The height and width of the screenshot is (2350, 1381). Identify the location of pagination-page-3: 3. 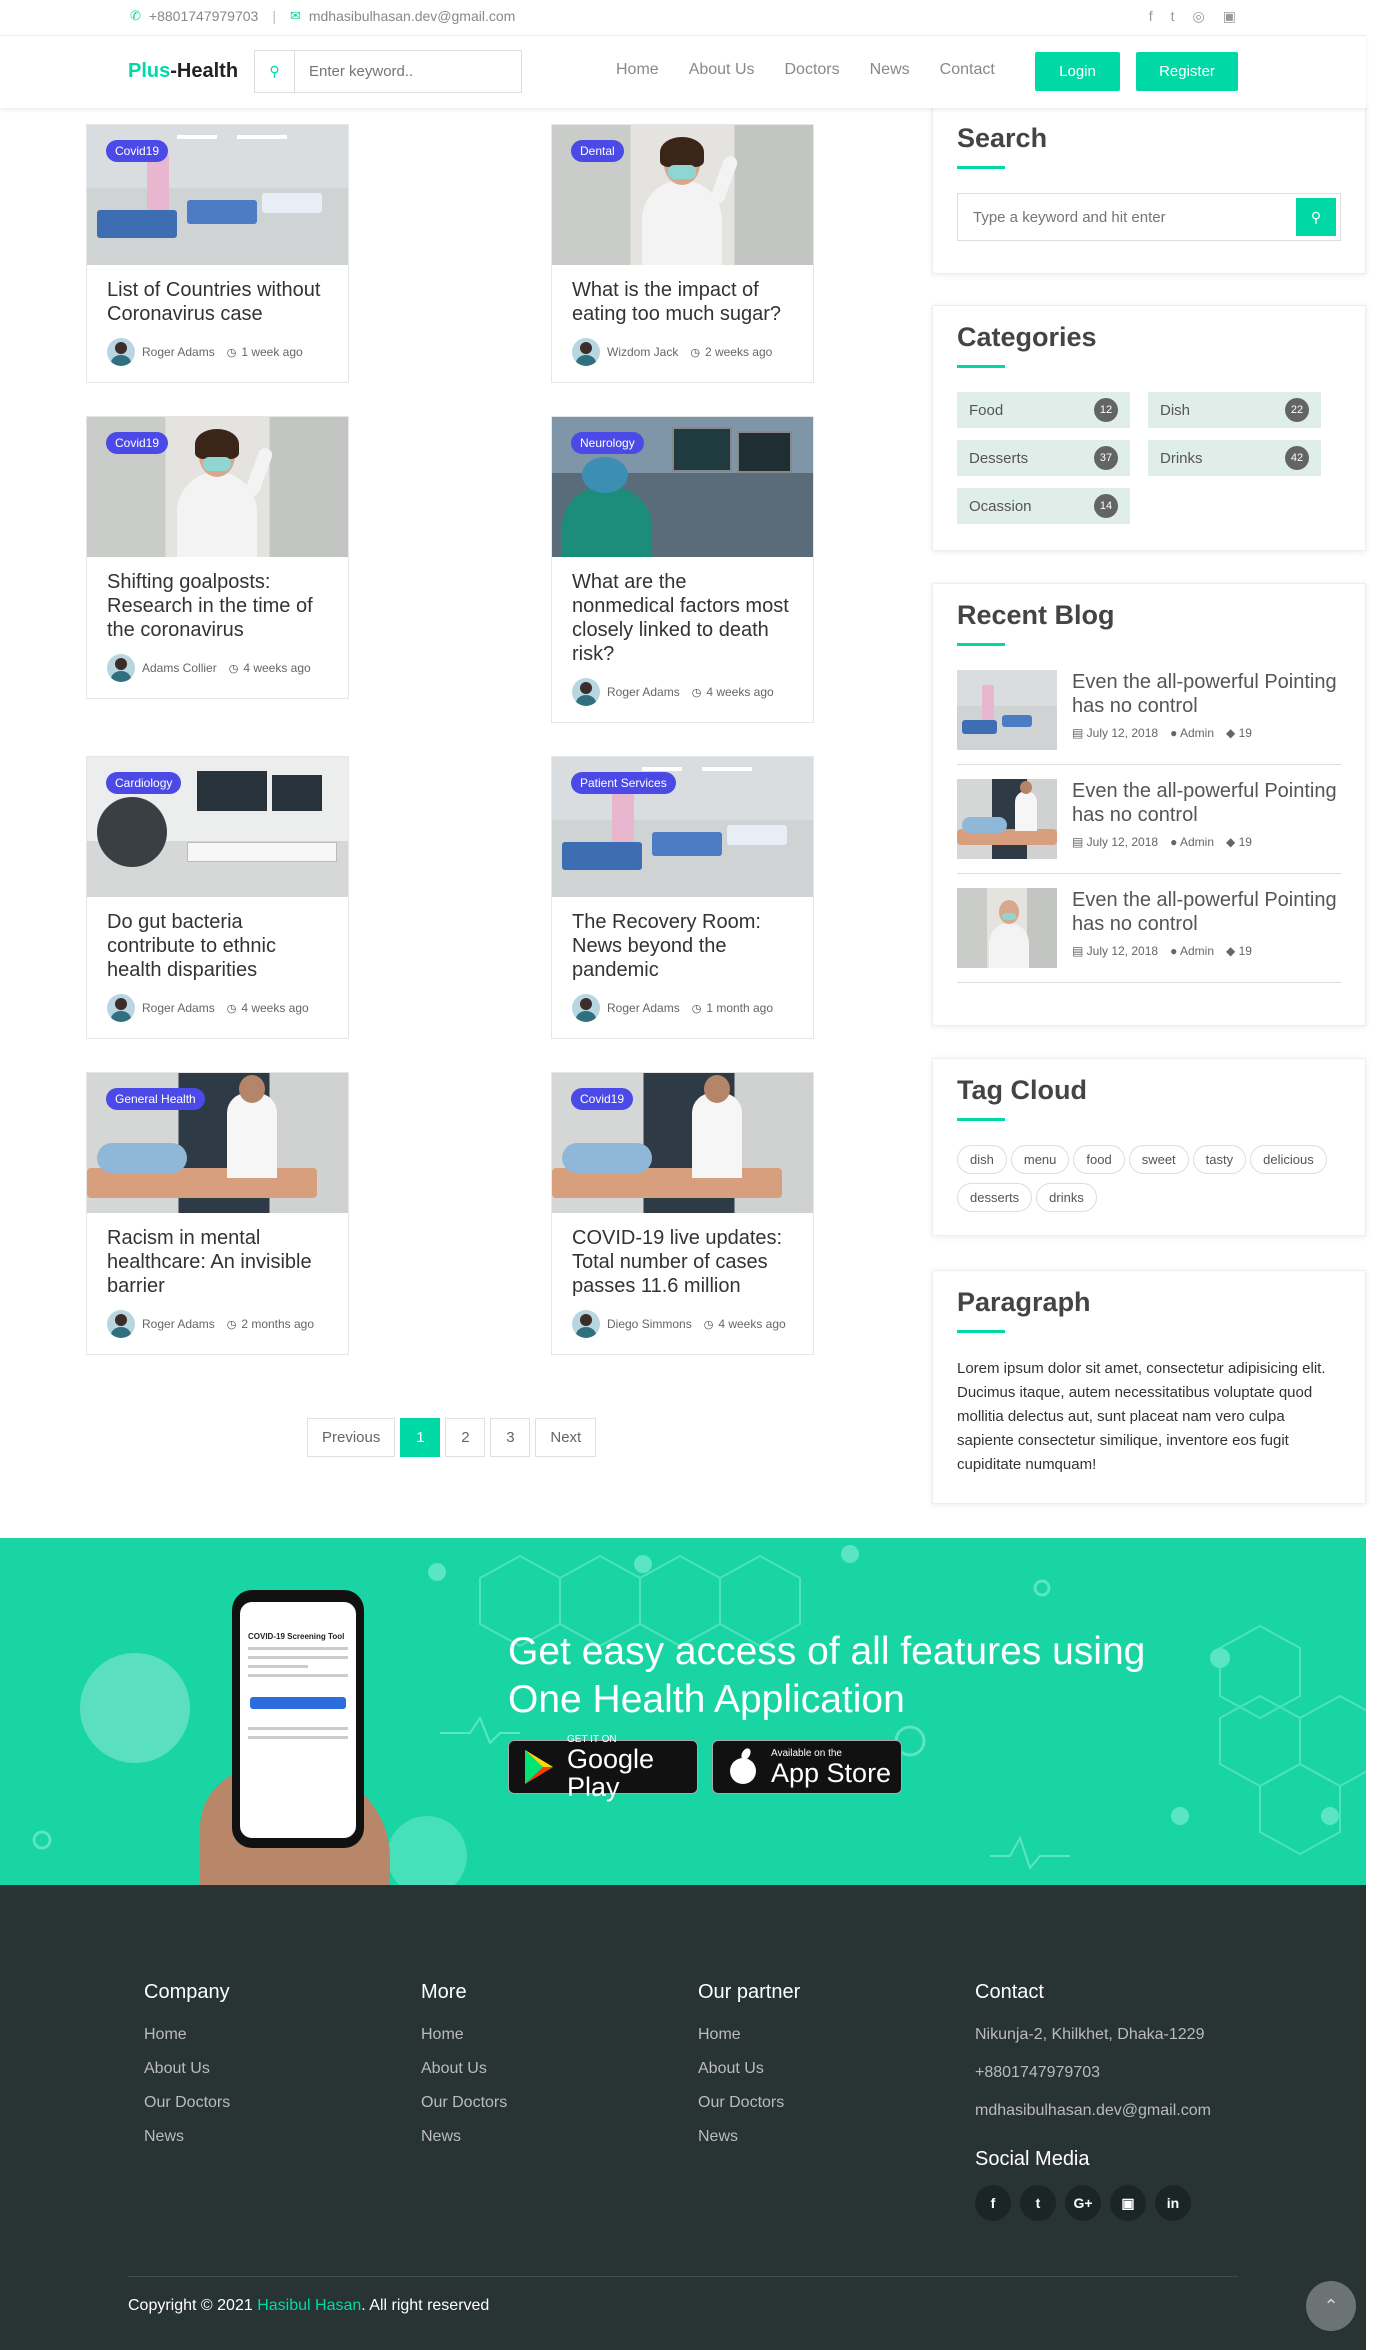
(510, 1437).